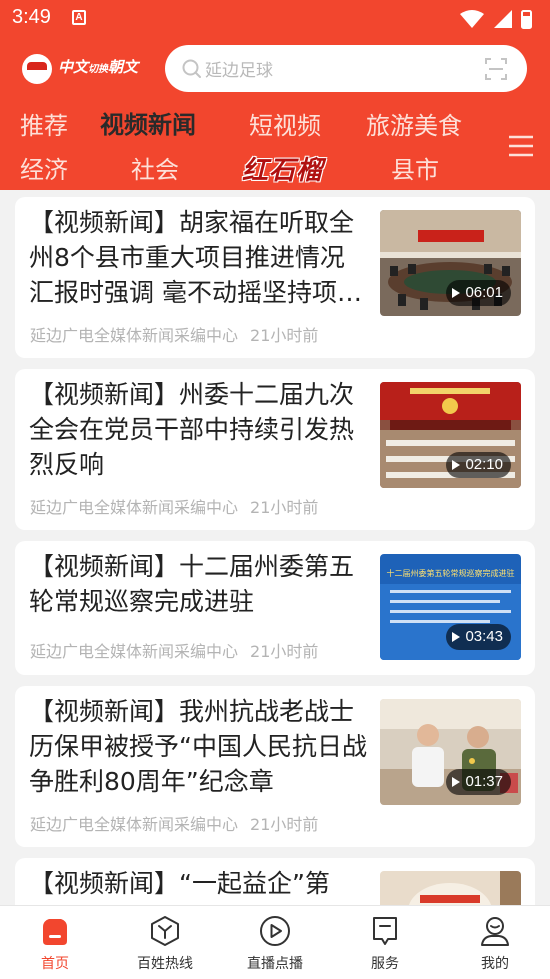 The image size is (550, 979). Describe the element at coordinates (44, 167) in the screenshot. I see `tab-economy: 经济` at that location.